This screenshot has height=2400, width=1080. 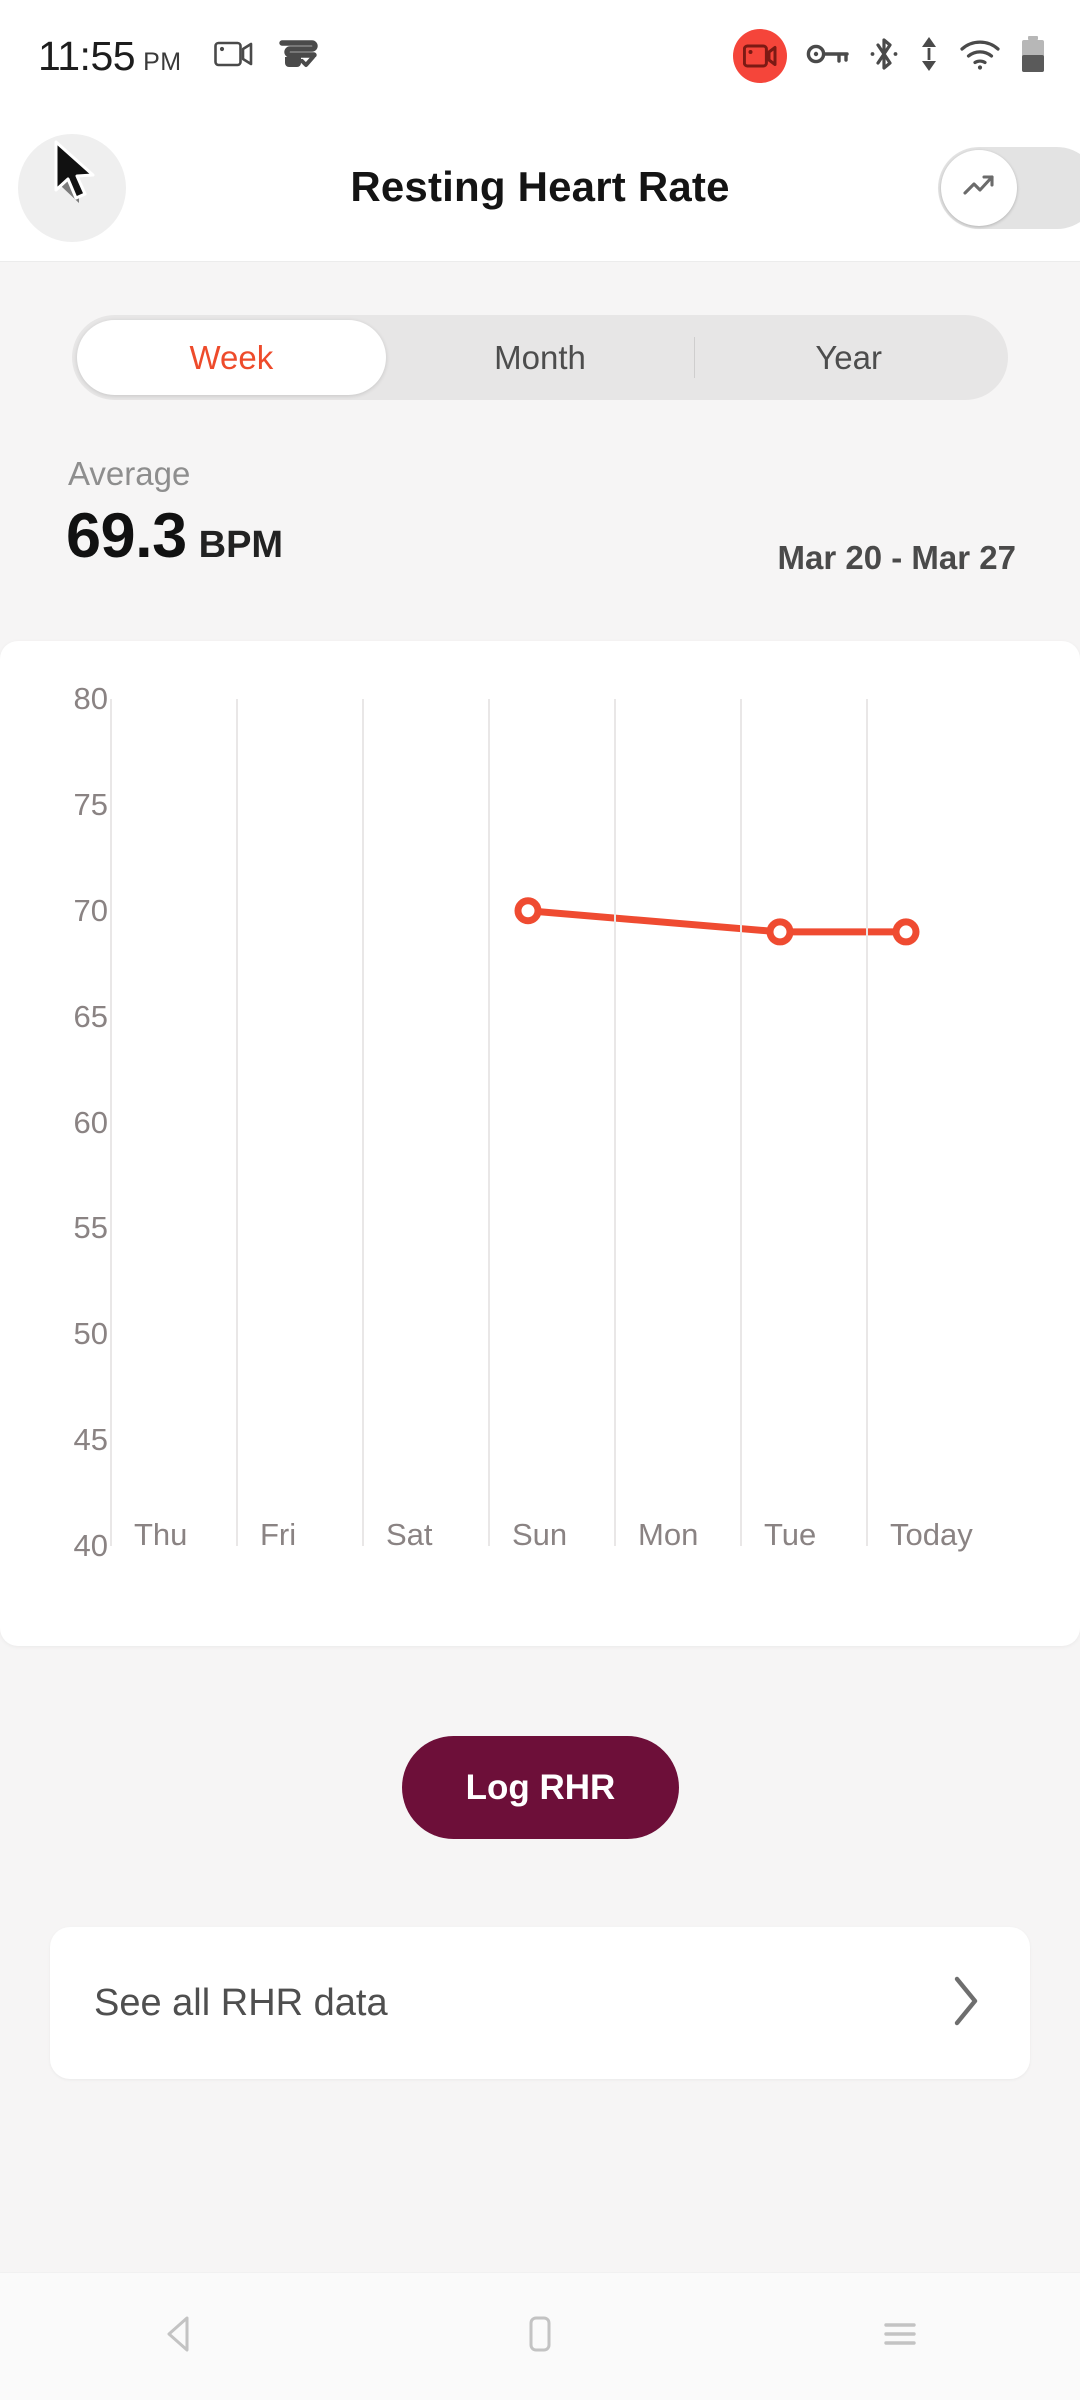 What do you see at coordinates (90, 1545) in the screenshot?
I see `y-axis-tick: 40` at bounding box center [90, 1545].